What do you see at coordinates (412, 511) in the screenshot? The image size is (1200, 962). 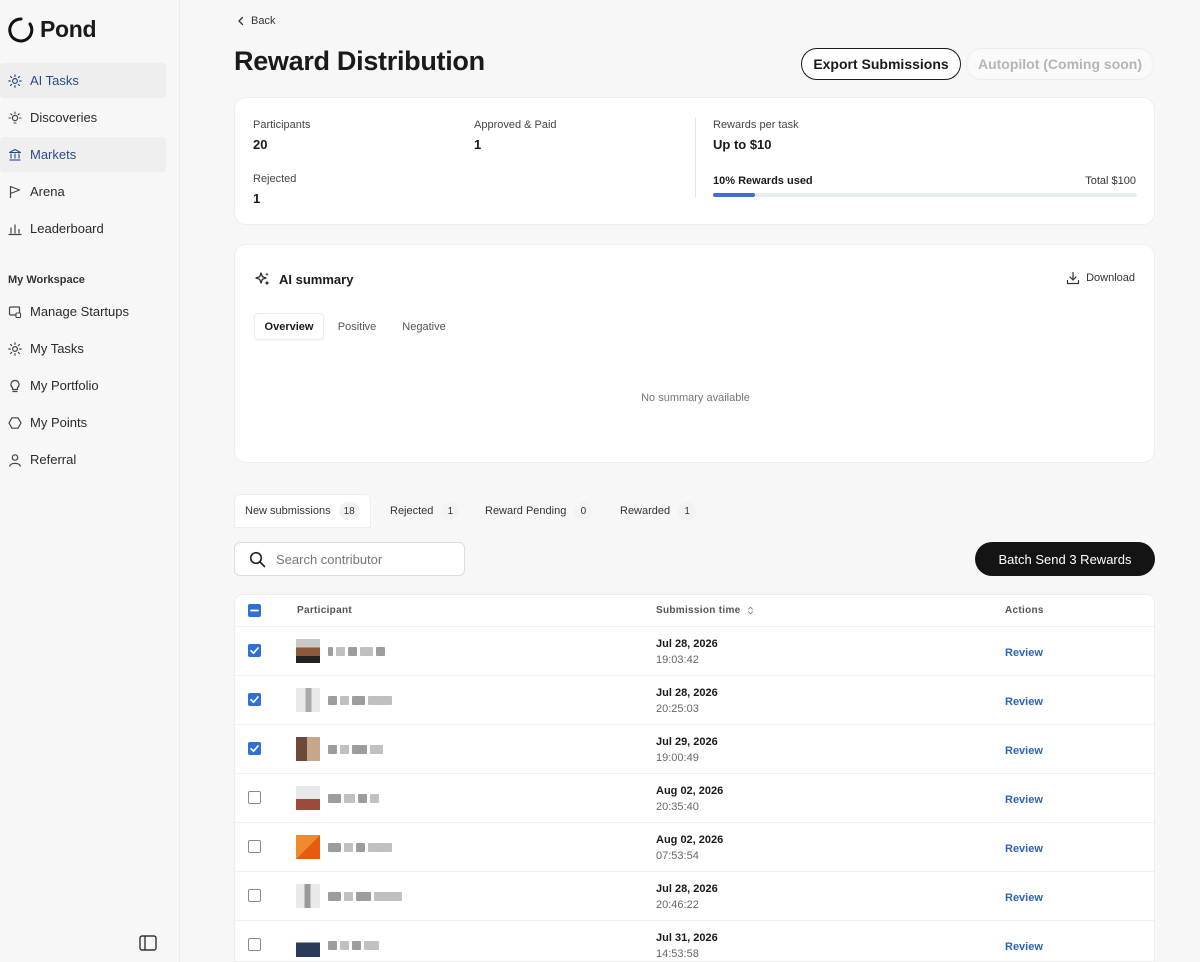 I see `tab-label: Rejected` at bounding box center [412, 511].